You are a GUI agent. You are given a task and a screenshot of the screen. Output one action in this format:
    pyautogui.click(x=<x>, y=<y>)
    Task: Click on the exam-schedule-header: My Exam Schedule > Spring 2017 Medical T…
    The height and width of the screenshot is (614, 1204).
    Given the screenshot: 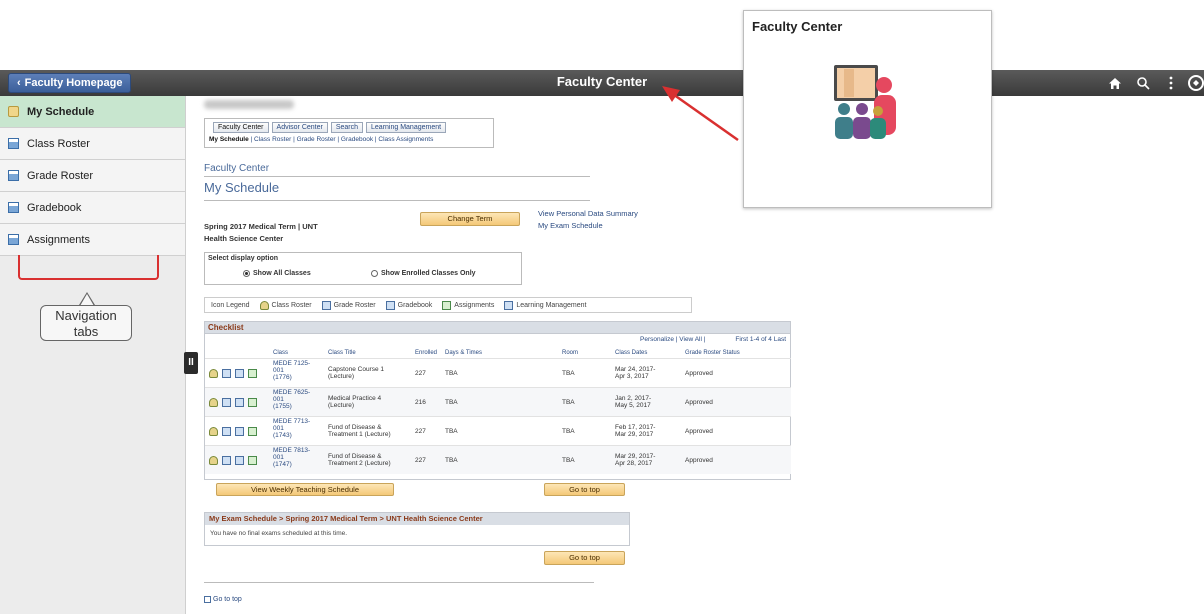 What is the action you would take?
    pyautogui.click(x=417, y=519)
    